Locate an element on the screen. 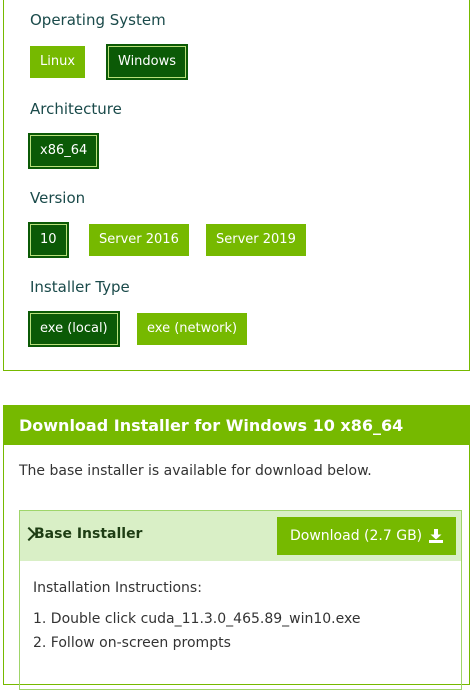  base-installer-title: Base Installer is located at coordinates (88, 534).